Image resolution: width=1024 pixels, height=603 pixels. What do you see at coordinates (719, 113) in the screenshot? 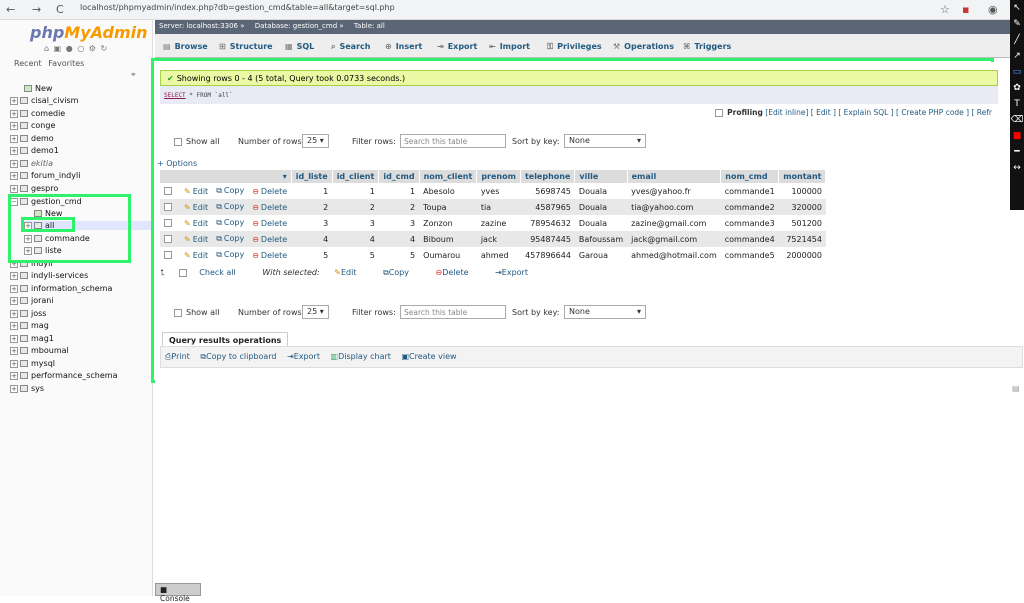
I see `profiling-checkbox` at bounding box center [719, 113].